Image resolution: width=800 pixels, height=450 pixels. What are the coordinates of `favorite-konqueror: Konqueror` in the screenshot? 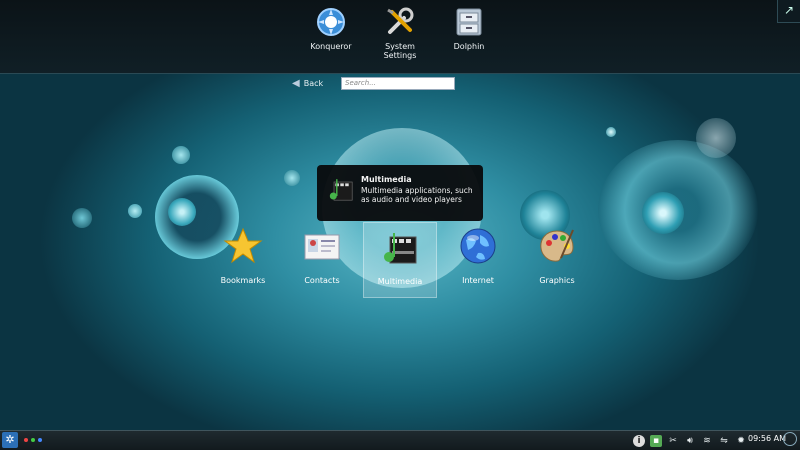 It's located at (331, 28).